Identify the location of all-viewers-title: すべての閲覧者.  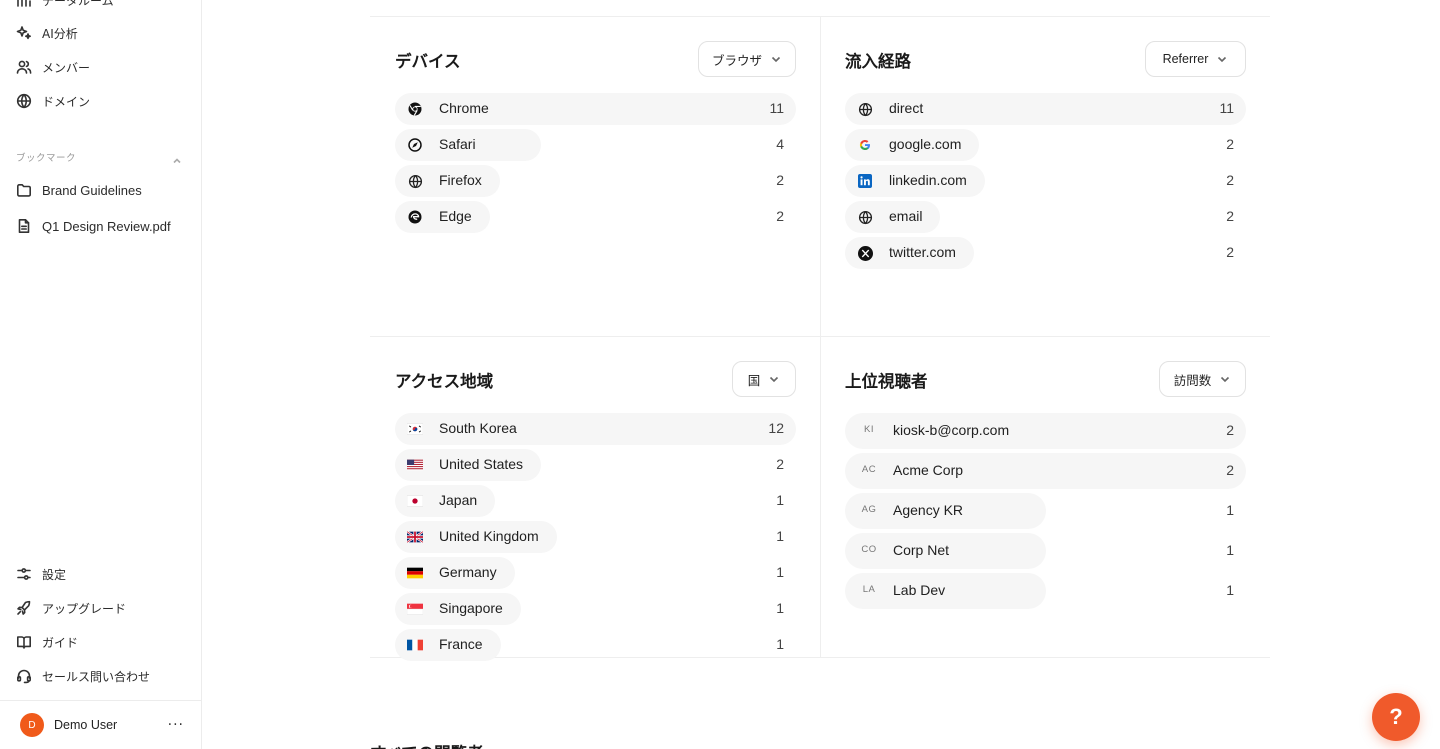
(427, 744).